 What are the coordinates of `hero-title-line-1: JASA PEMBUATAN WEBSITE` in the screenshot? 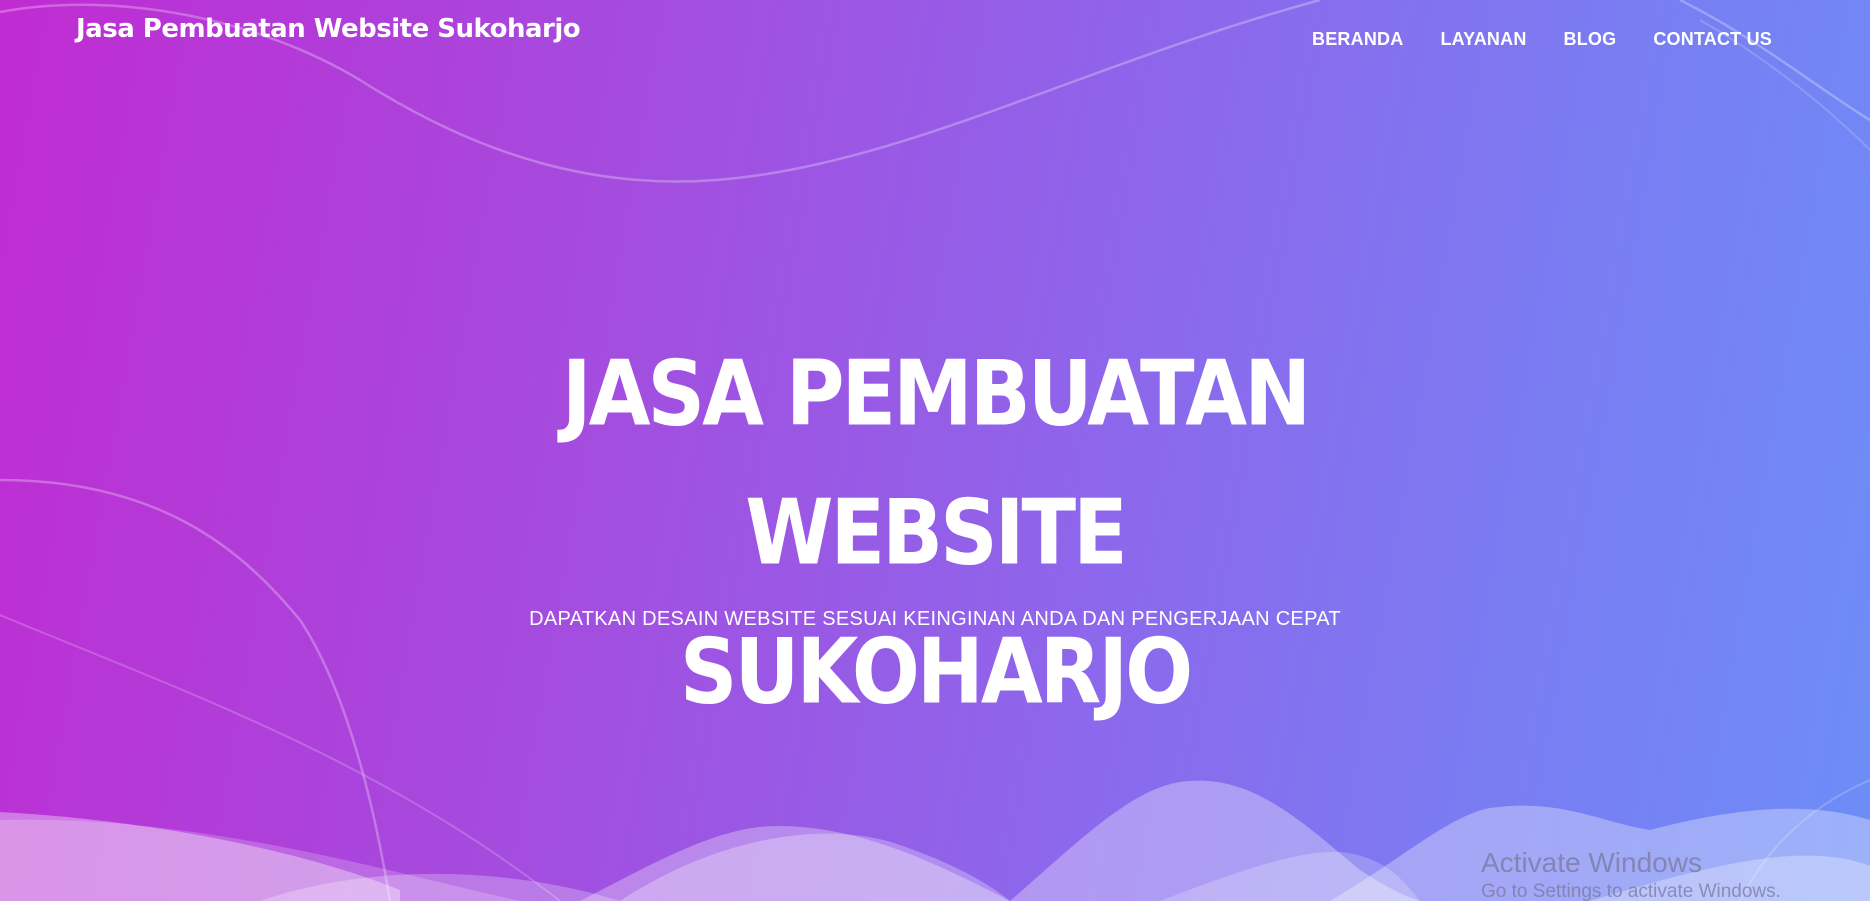 It's located at (936, 463).